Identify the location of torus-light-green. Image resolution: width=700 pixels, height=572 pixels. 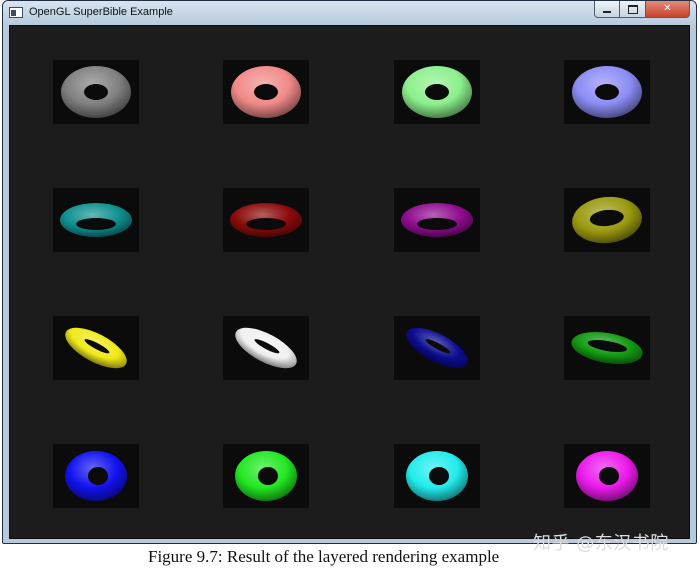
(437, 92).